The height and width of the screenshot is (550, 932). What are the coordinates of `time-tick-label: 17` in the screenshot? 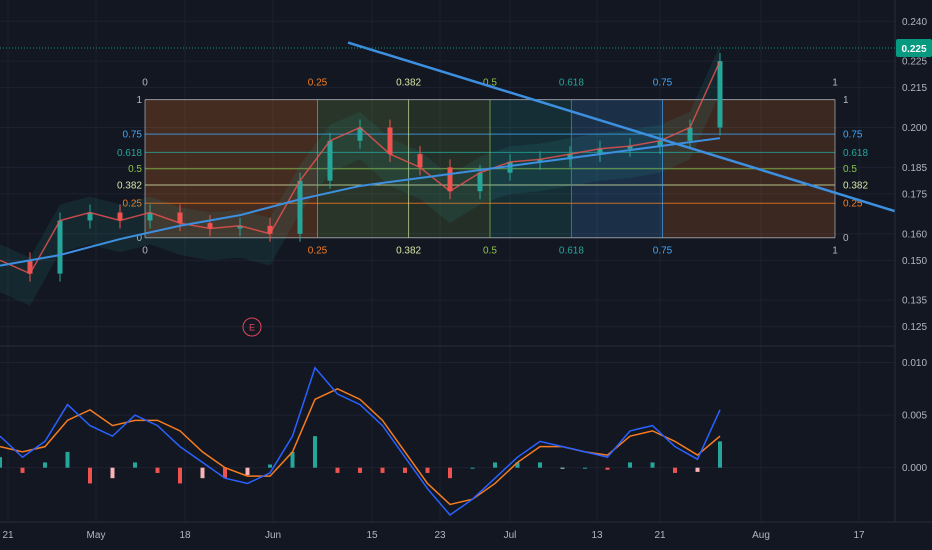 It's located at (859, 535).